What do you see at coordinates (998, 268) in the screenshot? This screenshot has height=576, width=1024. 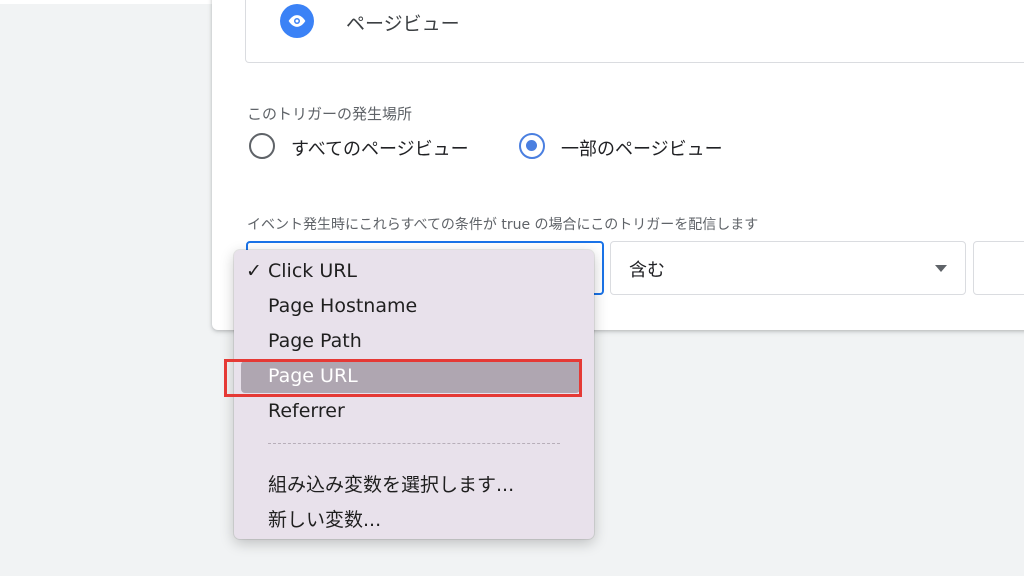 I see `condition-value-input` at bounding box center [998, 268].